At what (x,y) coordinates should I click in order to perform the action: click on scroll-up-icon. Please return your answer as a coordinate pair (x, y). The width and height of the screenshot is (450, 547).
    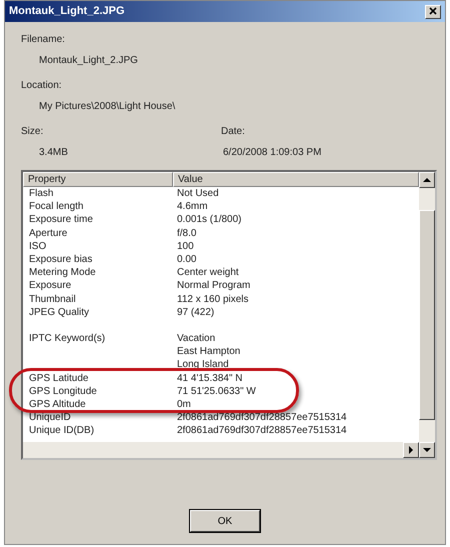
    Looking at the image, I should click on (427, 180).